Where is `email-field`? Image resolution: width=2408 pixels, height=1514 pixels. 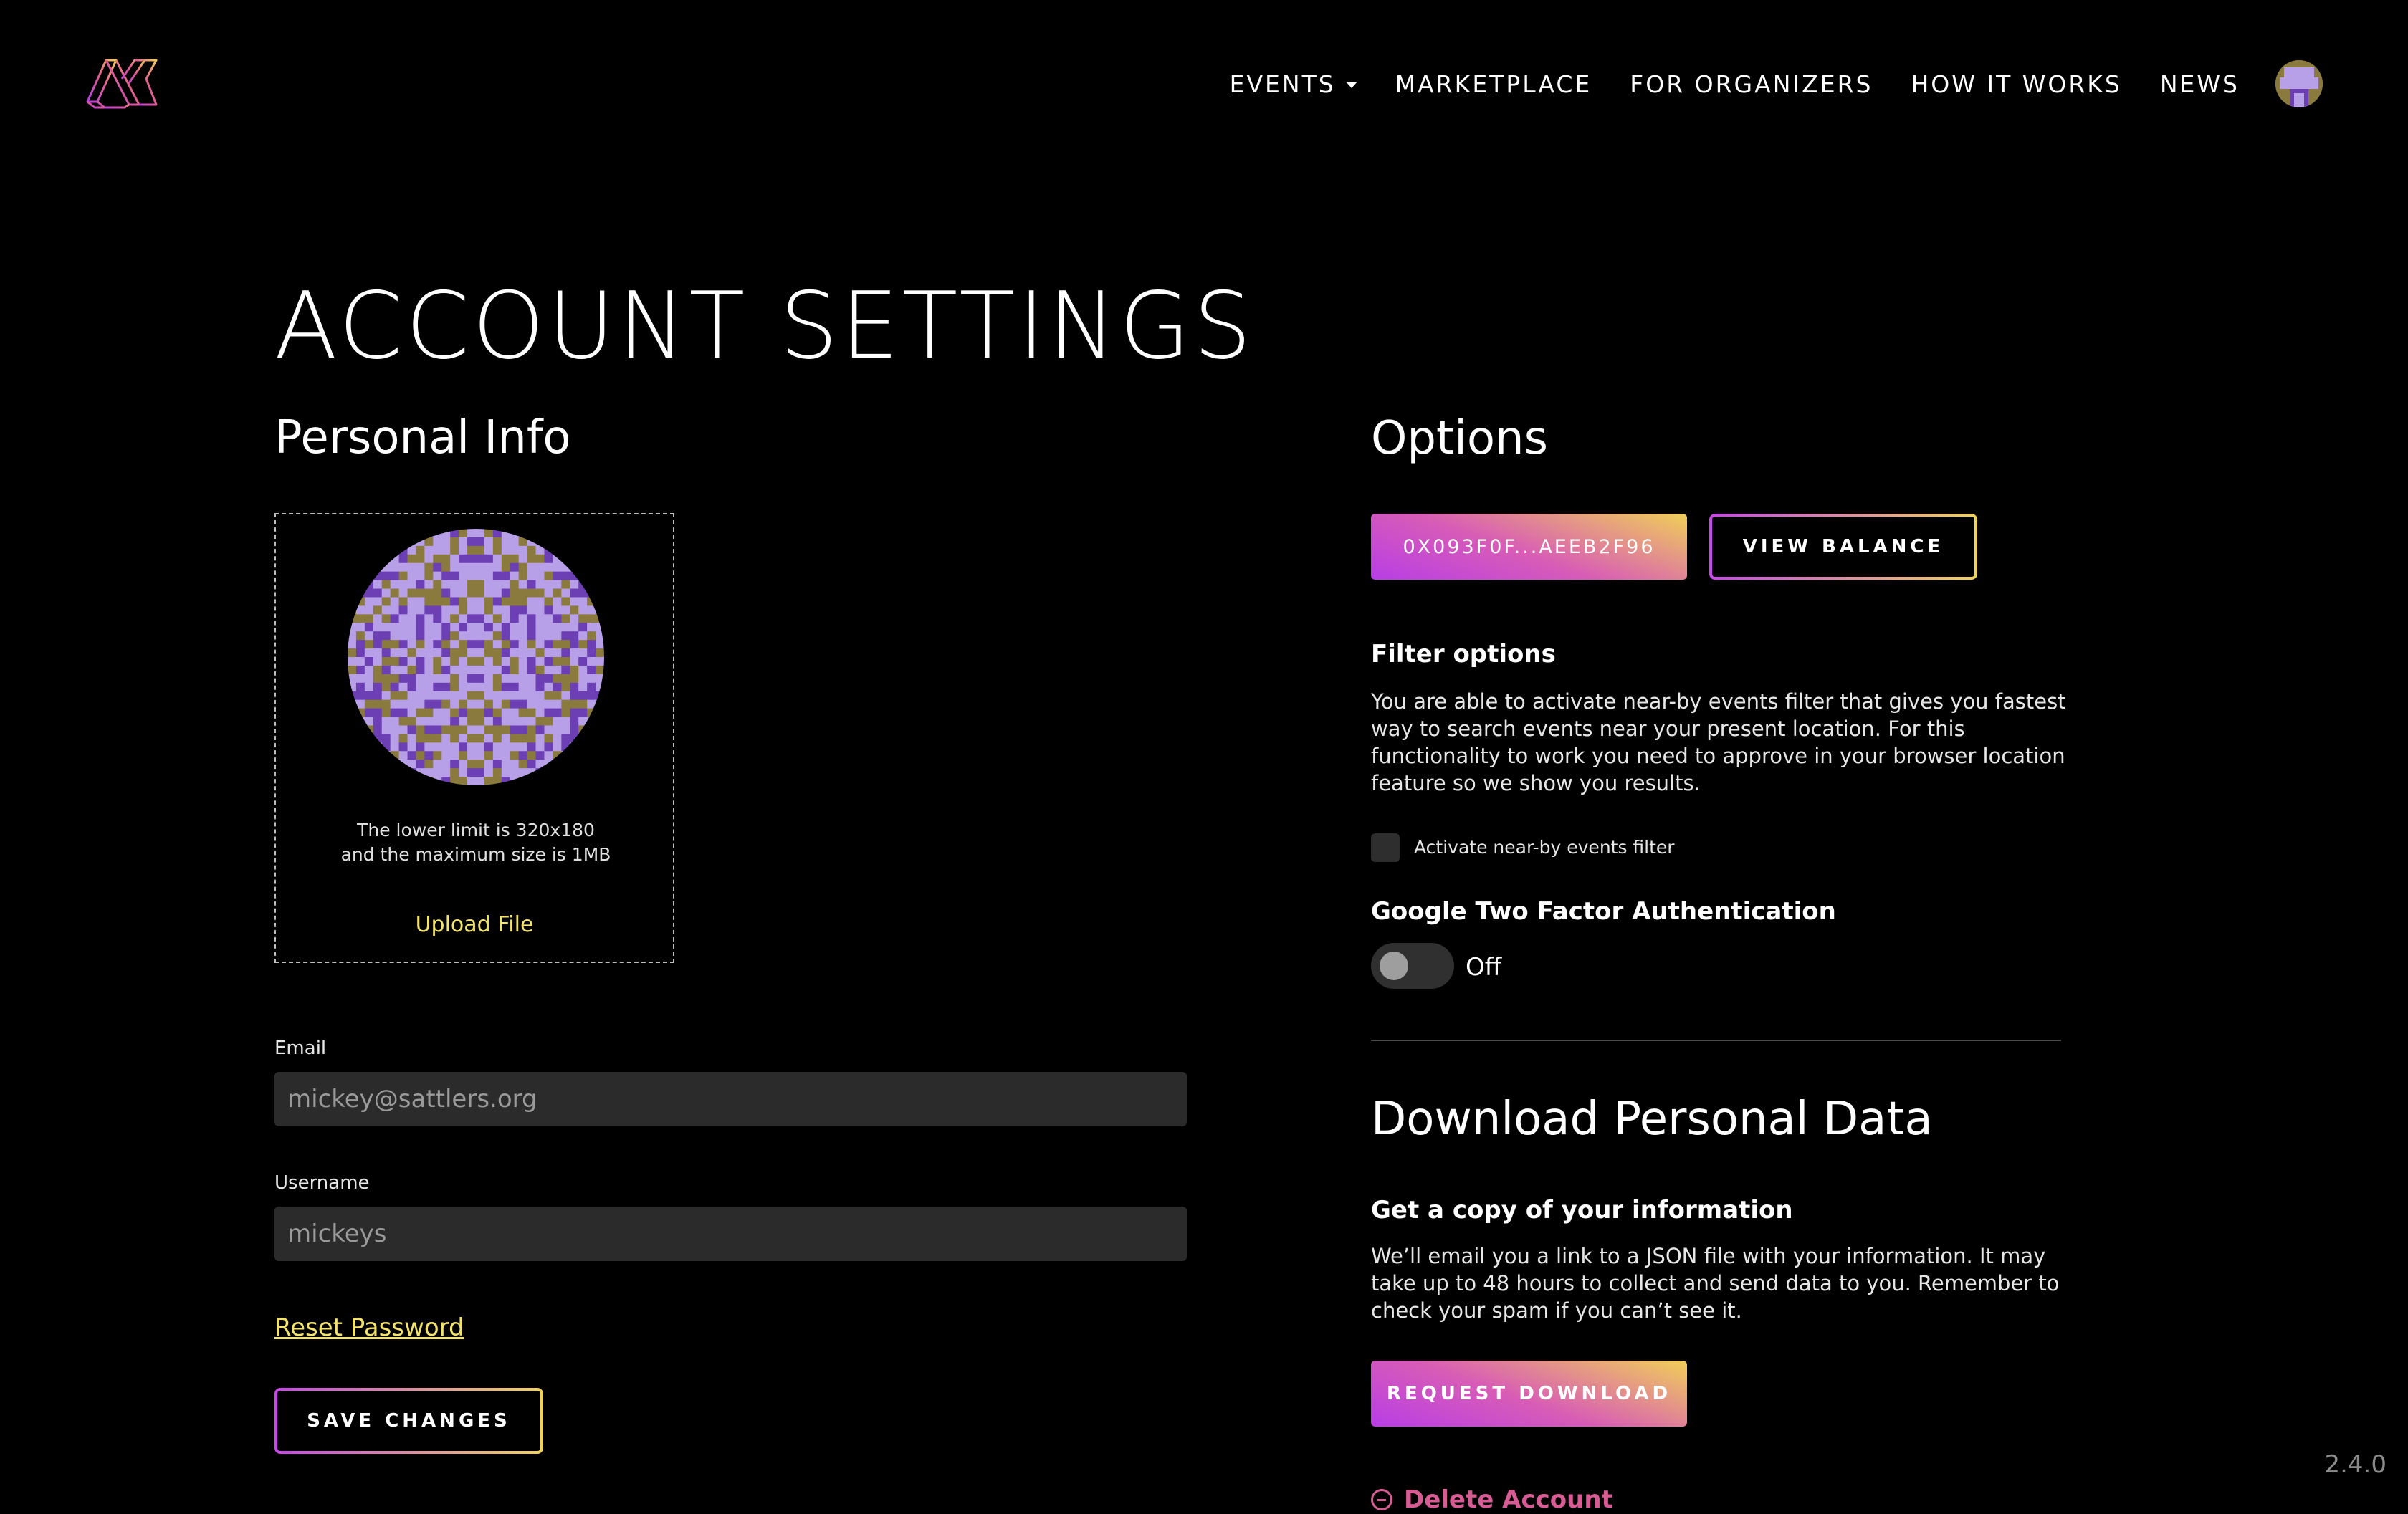 email-field is located at coordinates (730, 1099).